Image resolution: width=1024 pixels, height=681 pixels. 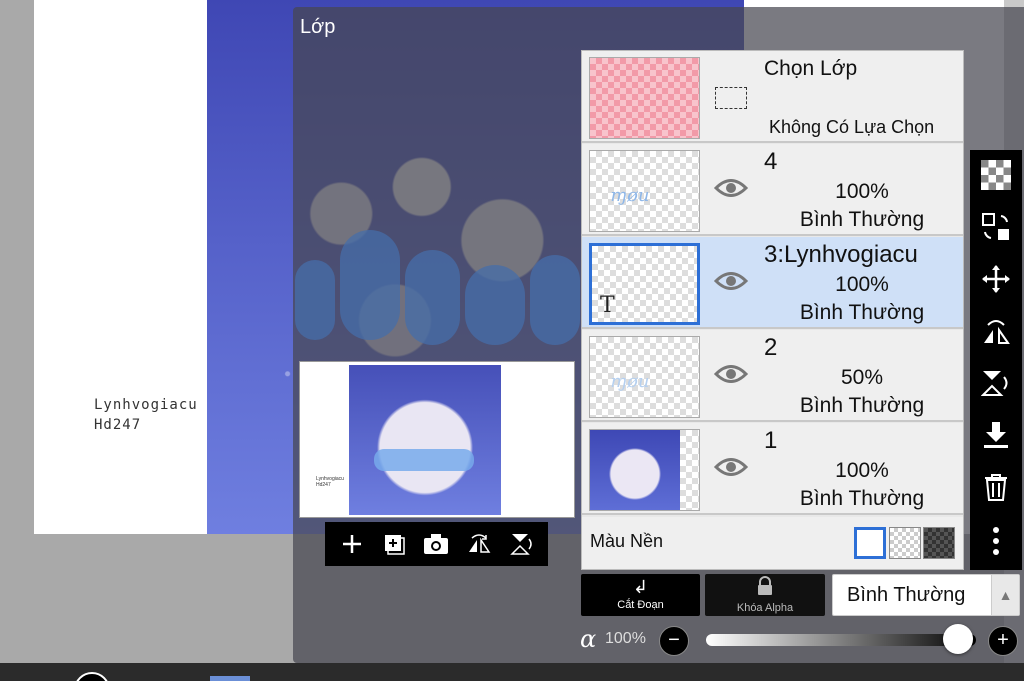 What do you see at coordinates (772, 190) in the screenshot?
I see `layer-row-4: ɱøu 4 100% Bình Thường` at bounding box center [772, 190].